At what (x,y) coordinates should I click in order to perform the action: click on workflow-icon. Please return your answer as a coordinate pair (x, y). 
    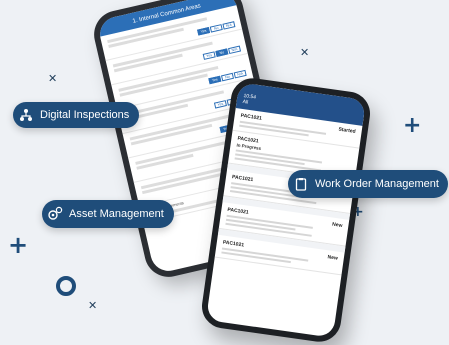
    Looking at the image, I should click on (26, 115).